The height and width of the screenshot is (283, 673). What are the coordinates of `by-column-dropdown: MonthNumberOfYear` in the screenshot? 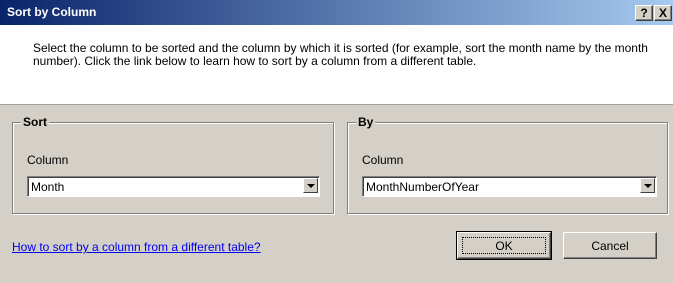 It's located at (509, 186).